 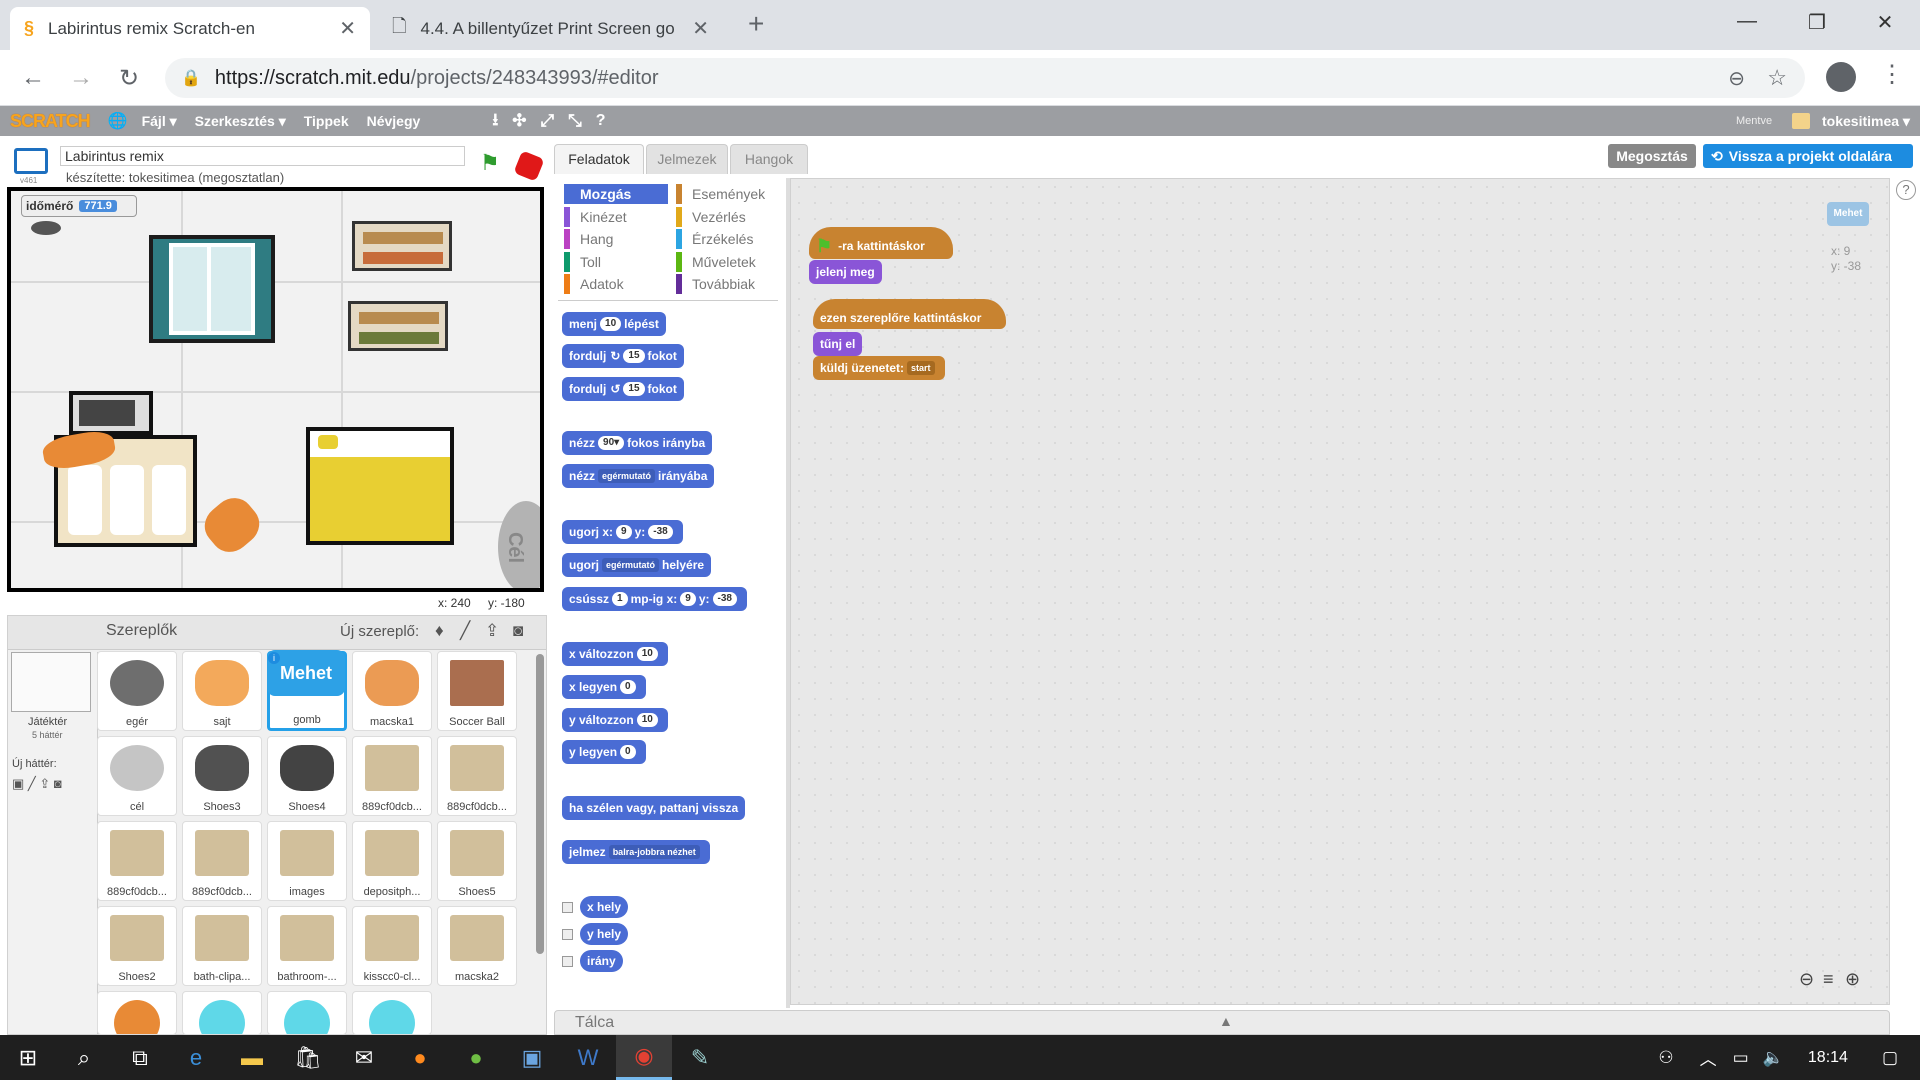 What do you see at coordinates (616, 216) in the screenshot?
I see `category-kinézet: Kinézet` at bounding box center [616, 216].